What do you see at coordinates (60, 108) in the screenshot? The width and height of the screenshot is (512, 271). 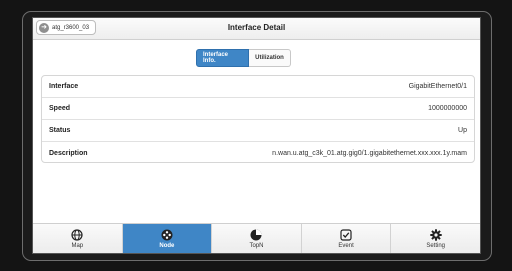 I see `detail-label: Speed` at bounding box center [60, 108].